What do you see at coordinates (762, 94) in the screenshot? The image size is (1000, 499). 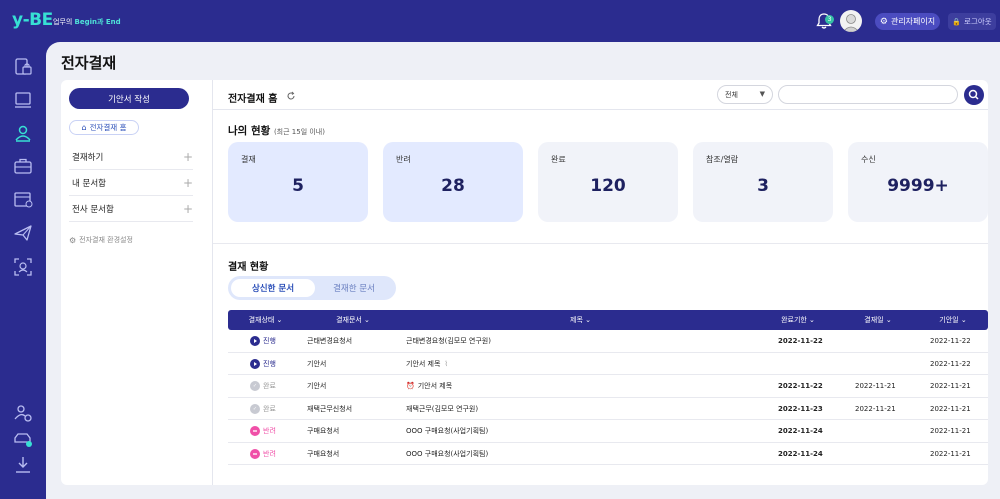 I see `caret-down-icon: ▼` at bounding box center [762, 94].